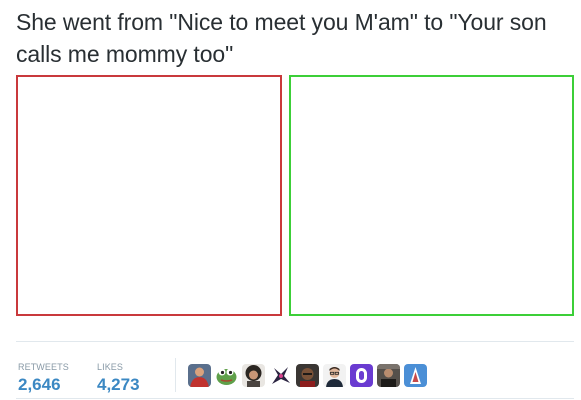  Describe the element at coordinates (199, 375) in the screenshot. I see `avatar-person-red-jersey` at that location.